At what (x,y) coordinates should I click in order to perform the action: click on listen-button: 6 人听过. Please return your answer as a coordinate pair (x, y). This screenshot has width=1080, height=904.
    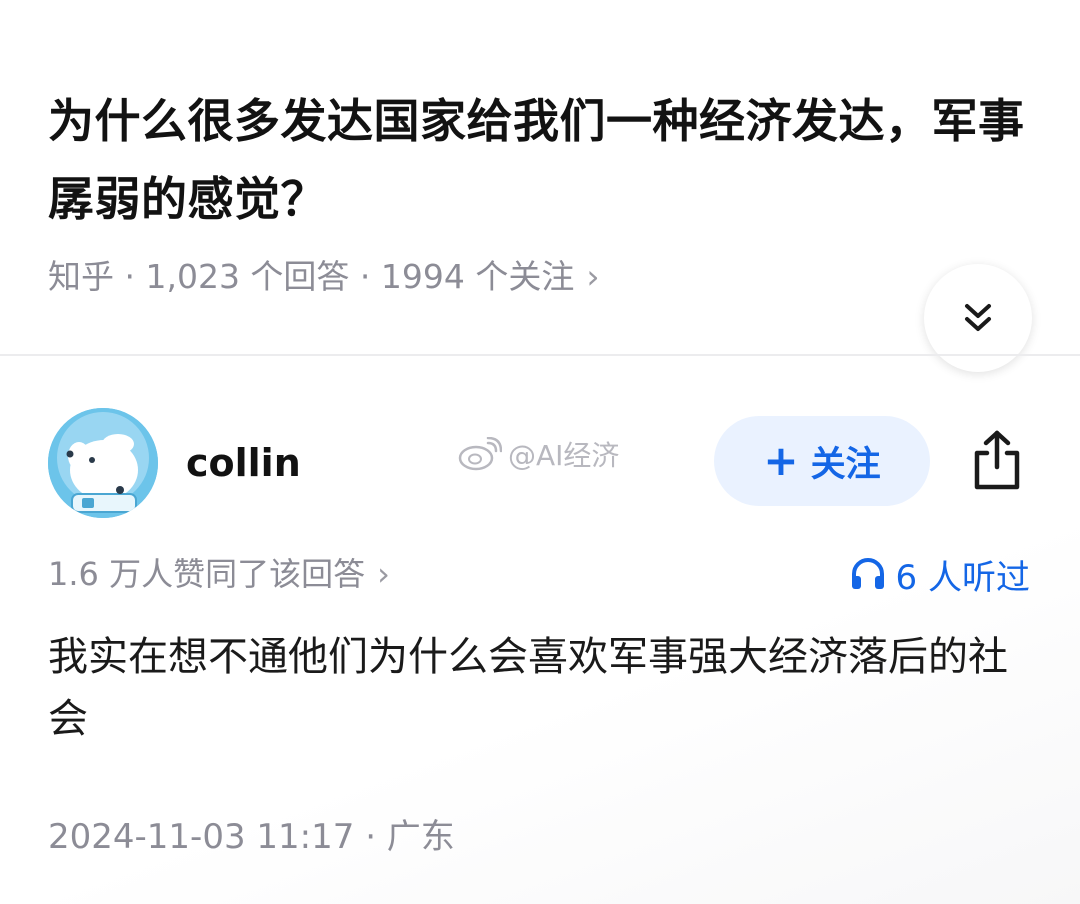
    Looking at the image, I should click on (940, 574).